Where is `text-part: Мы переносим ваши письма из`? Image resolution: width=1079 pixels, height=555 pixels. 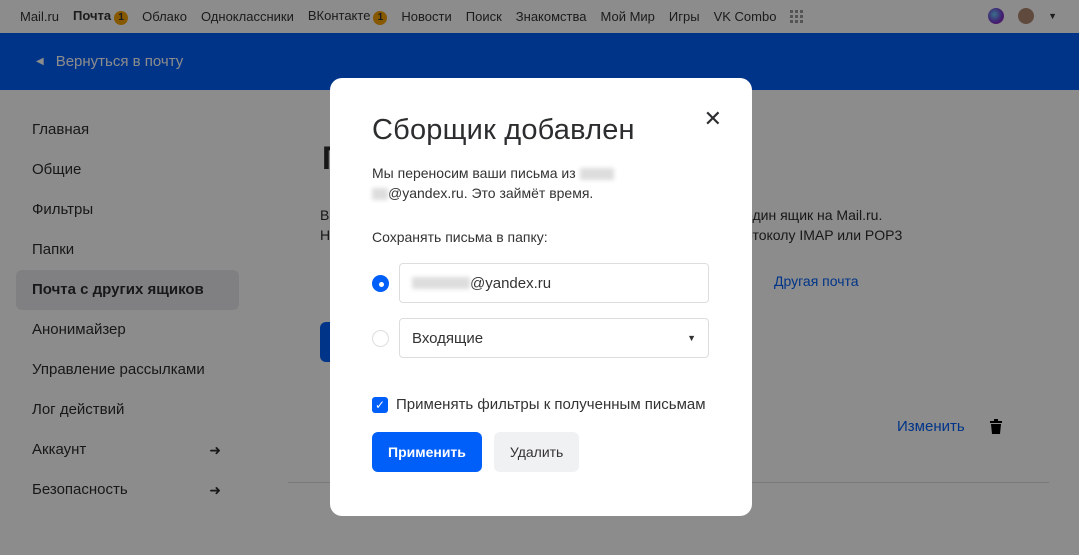
text-part: Мы переносим ваши письма из is located at coordinates (474, 173).